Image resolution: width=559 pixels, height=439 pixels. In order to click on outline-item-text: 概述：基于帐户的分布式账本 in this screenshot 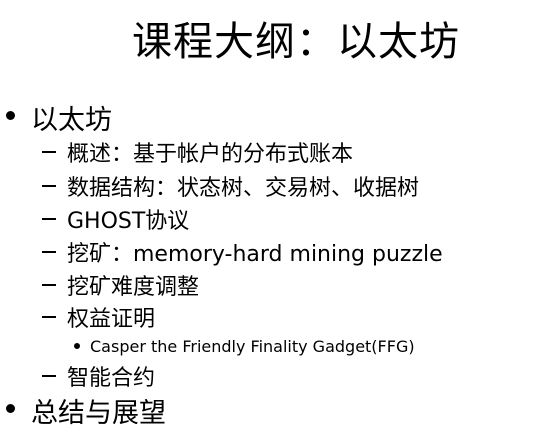, I will do `click(210, 154)`.